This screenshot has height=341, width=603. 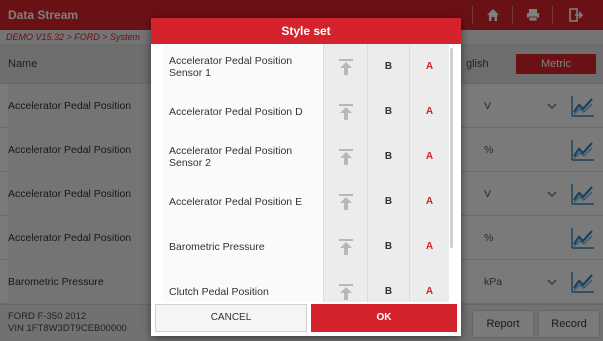 What do you see at coordinates (231, 318) in the screenshot?
I see `cancel-button: CANCEL` at bounding box center [231, 318].